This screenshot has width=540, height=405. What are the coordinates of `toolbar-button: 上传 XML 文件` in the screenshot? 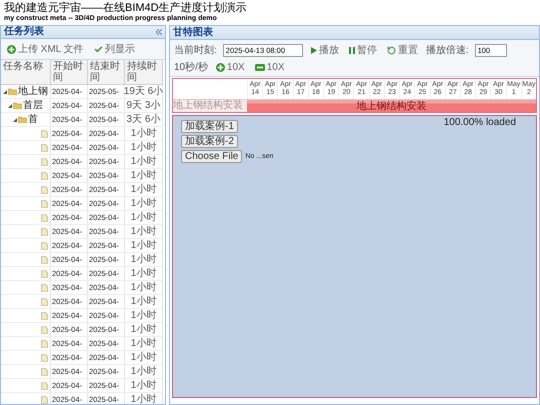 It's located at (45, 49).